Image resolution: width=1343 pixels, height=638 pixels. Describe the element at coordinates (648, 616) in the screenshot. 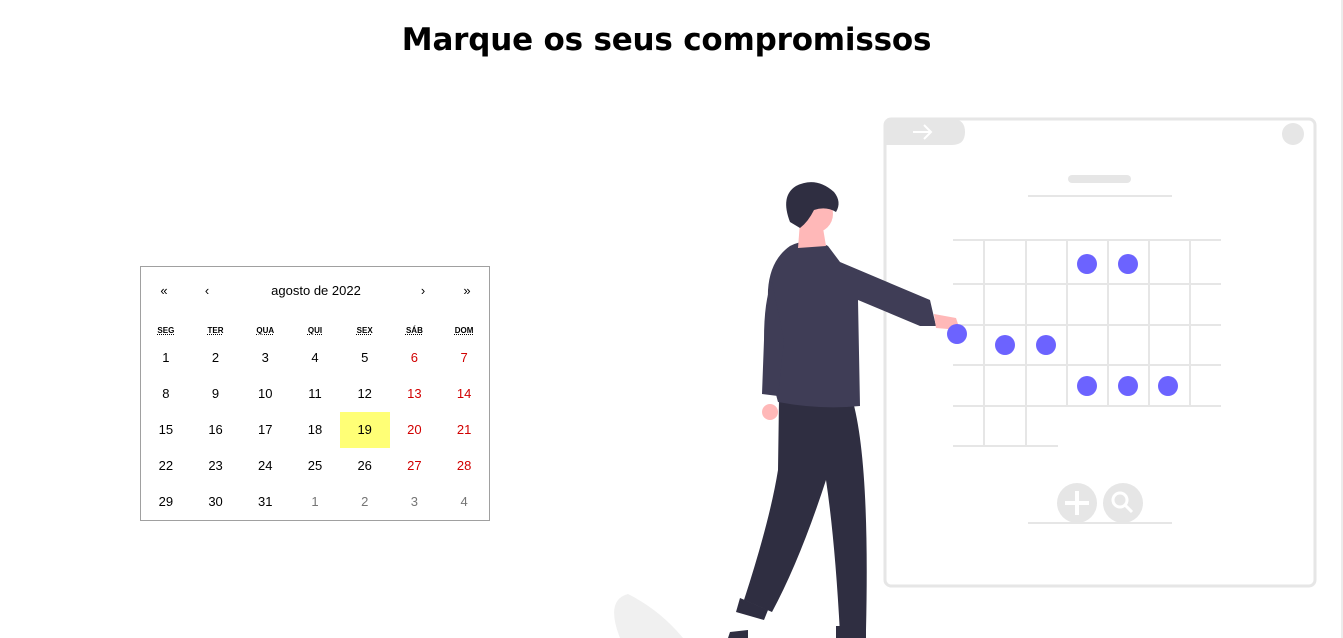

I see `plant-leaf` at that location.